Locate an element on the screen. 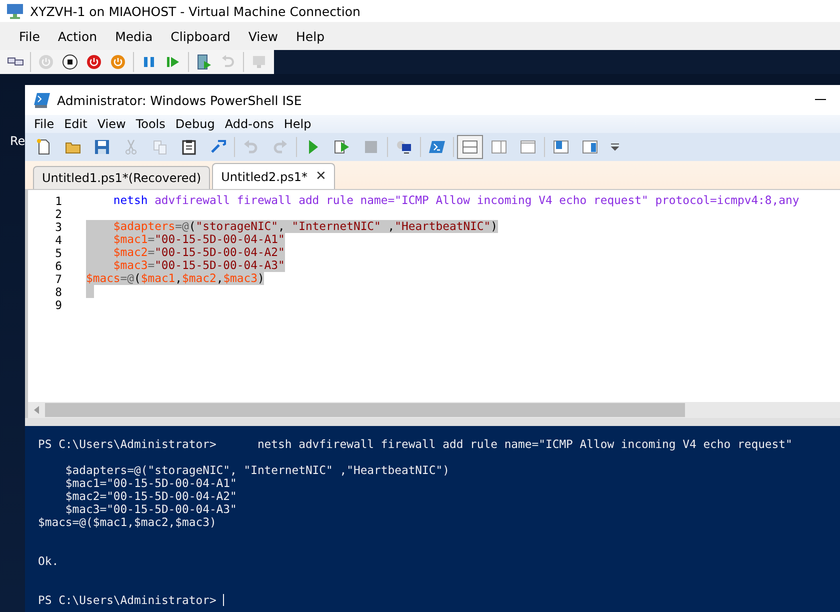 This screenshot has width=840, height=612. console-text: Ok. is located at coordinates (48, 561).